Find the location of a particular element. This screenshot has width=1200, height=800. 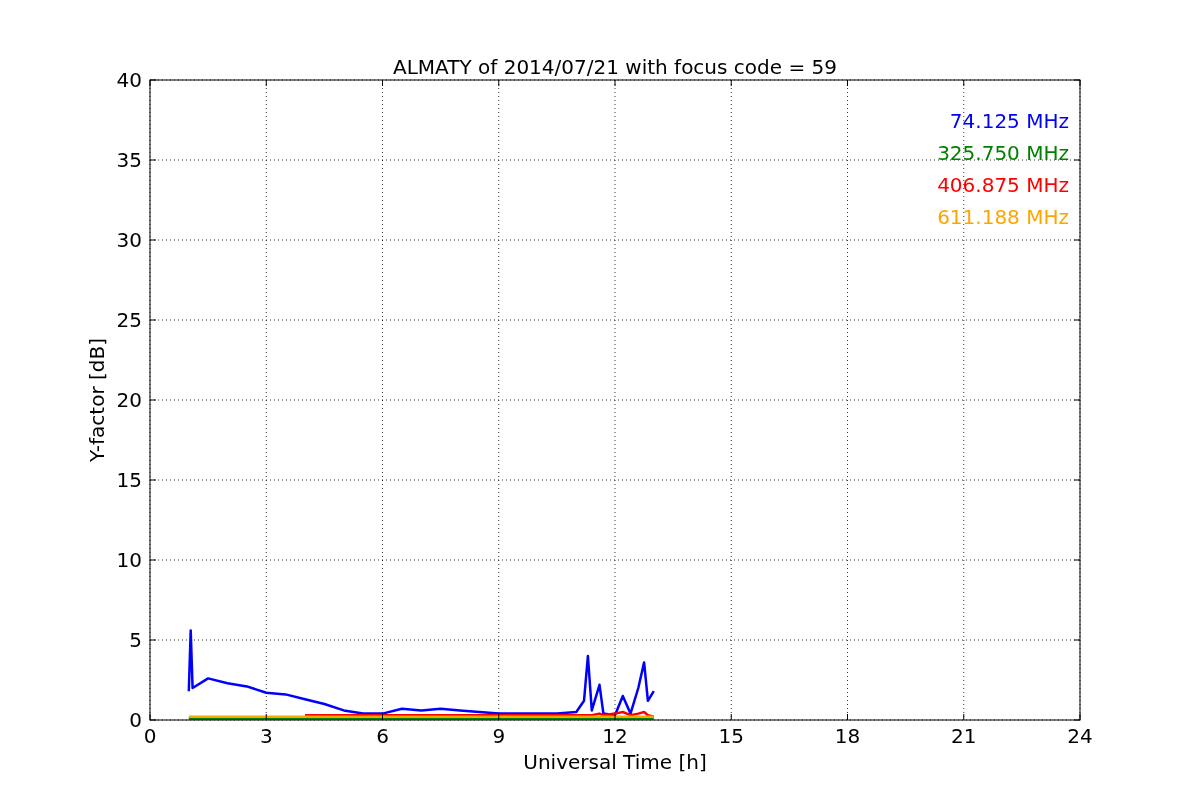

x-axis-label: Universal Time [h] is located at coordinates (615, 762).